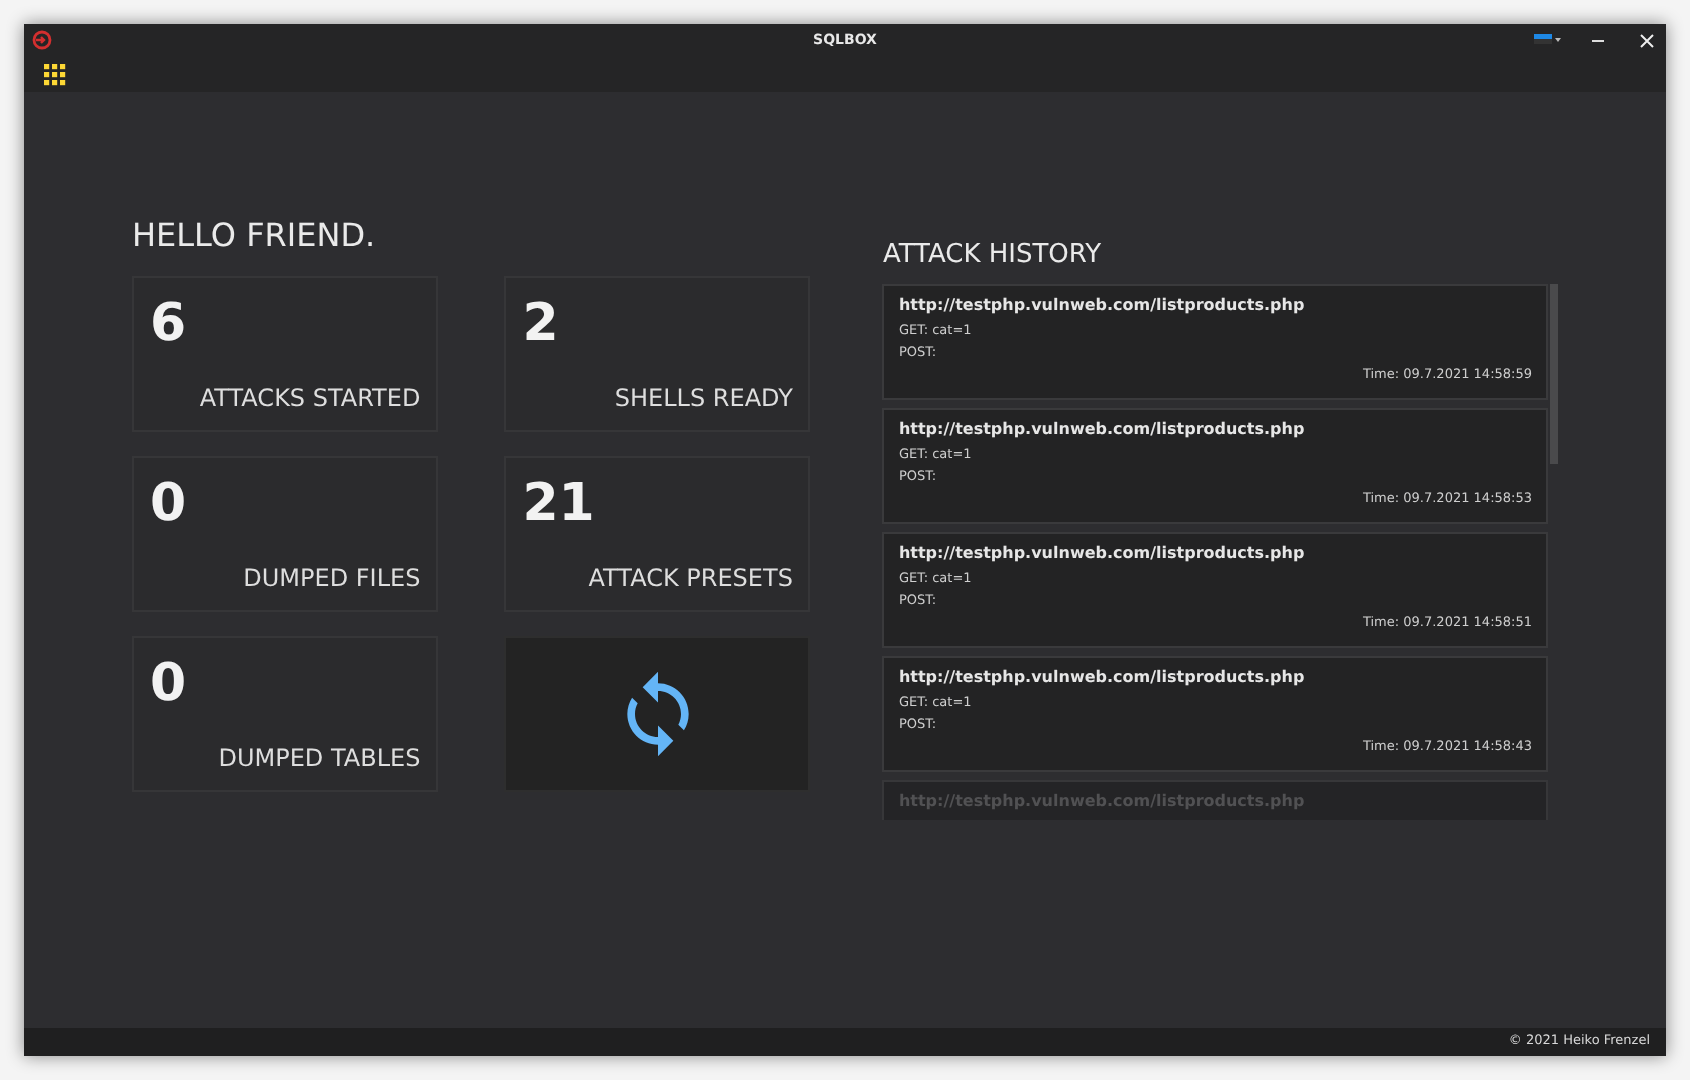 The image size is (1690, 1080). What do you see at coordinates (319, 758) in the screenshot?
I see `stat-label: DUMPED TABLES` at bounding box center [319, 758].